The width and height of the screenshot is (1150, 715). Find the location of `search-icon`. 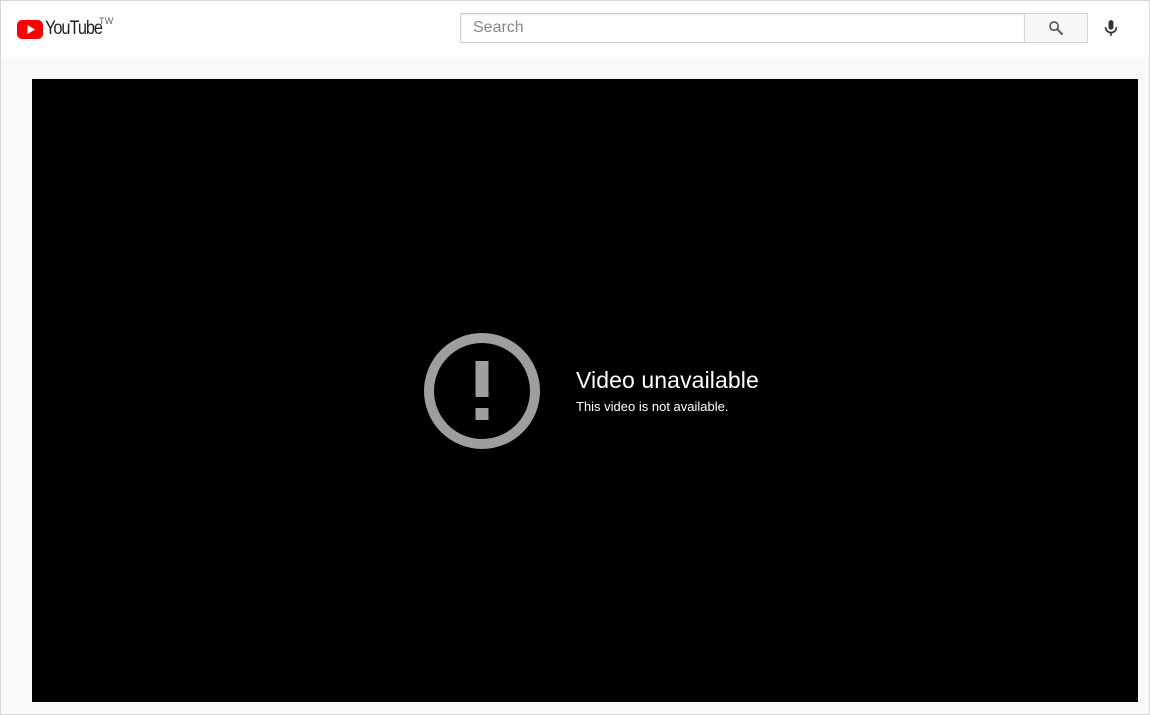

search-icon is located at coordinates (1056, 28).